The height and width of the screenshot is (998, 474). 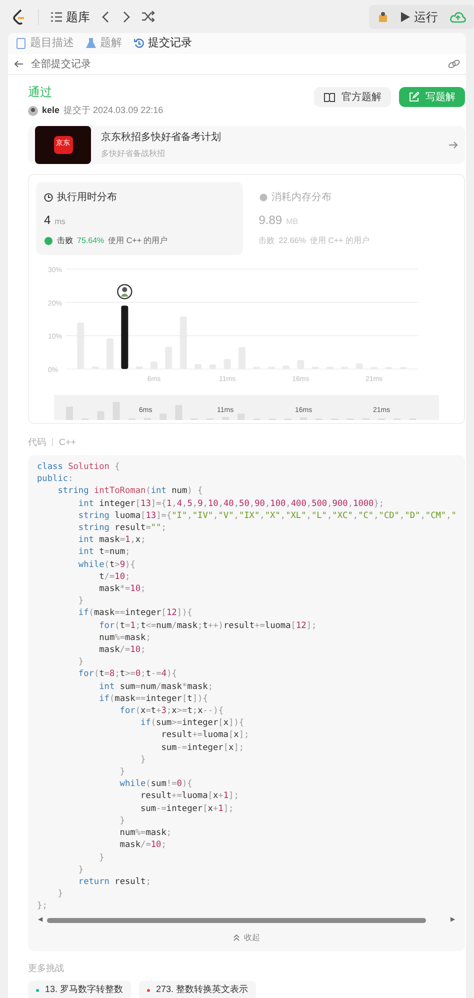 I want to click on challenge-title: 273. 整数转换英文表示, so click(x=202, y=989).